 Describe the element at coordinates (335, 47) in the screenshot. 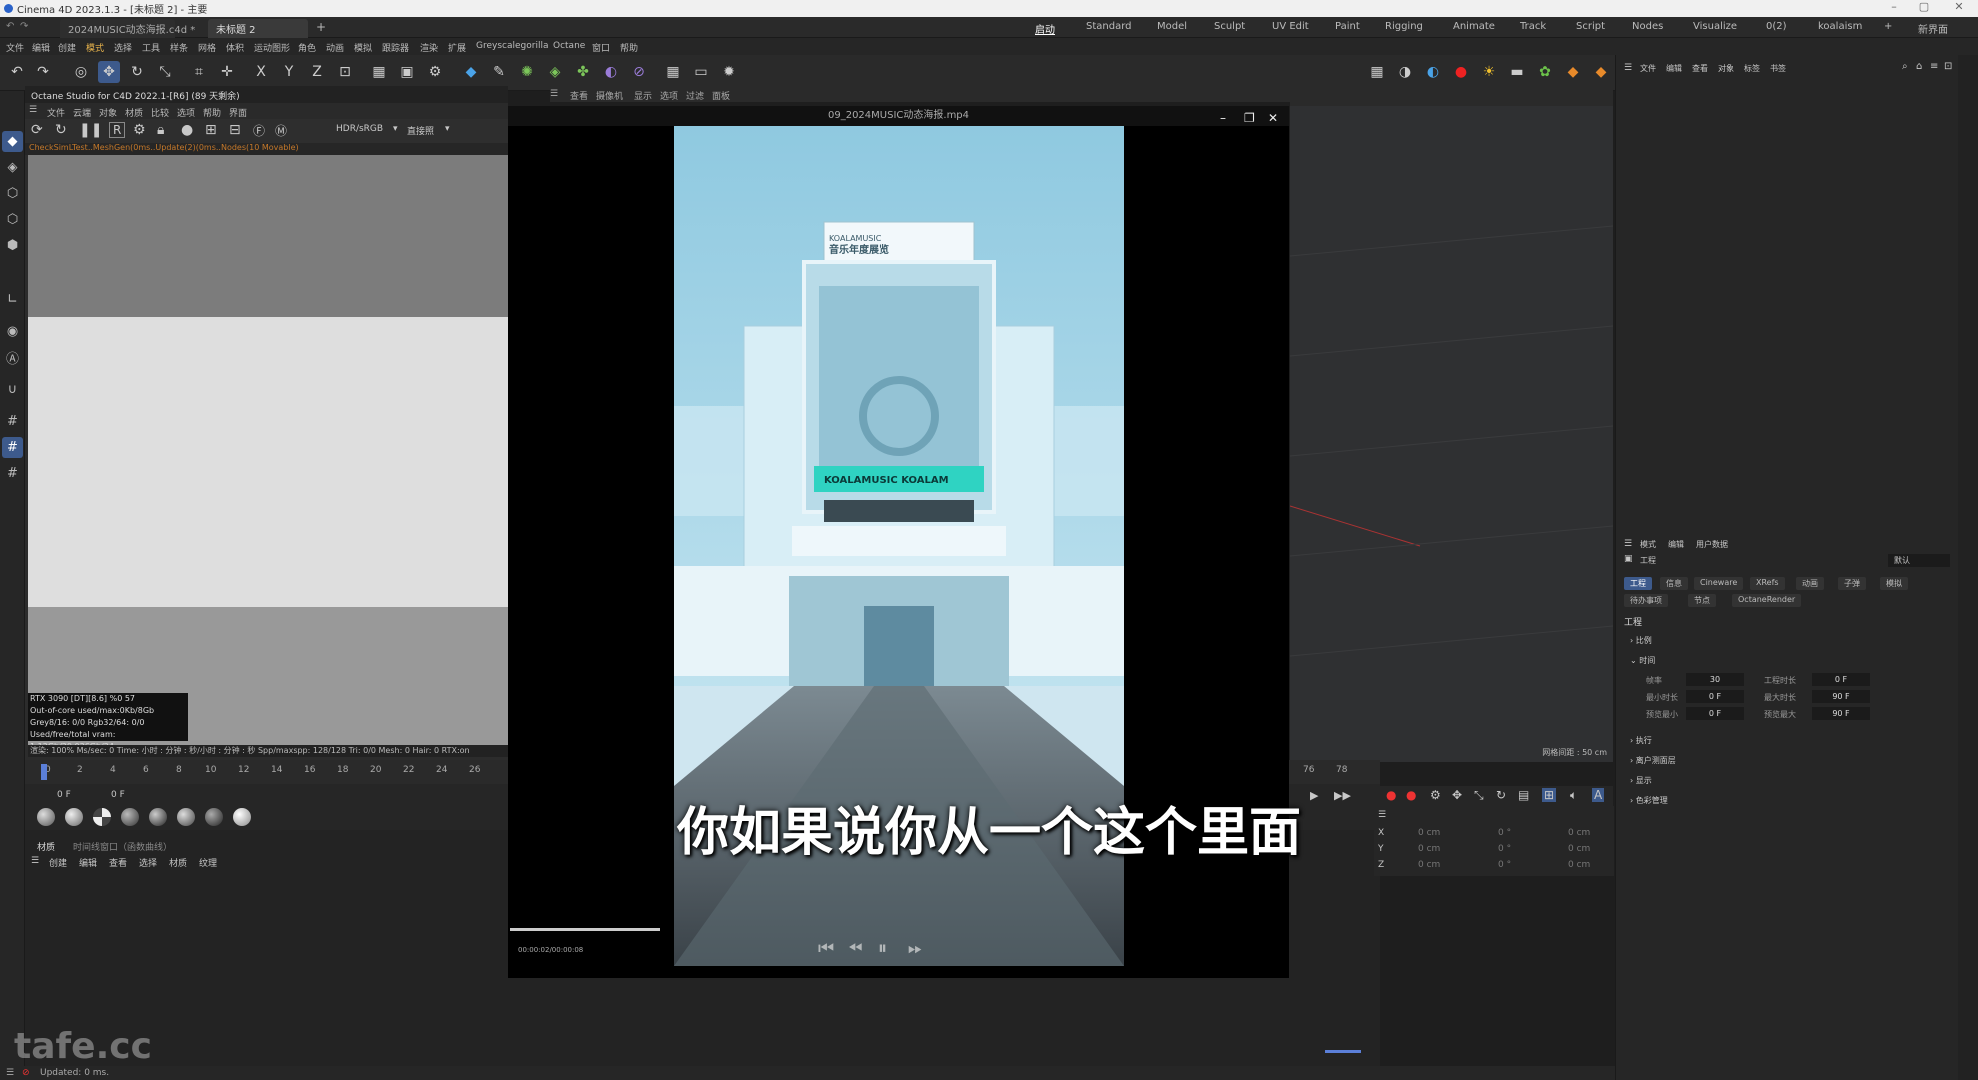

I see `menu-item-11: 动画` at that location.